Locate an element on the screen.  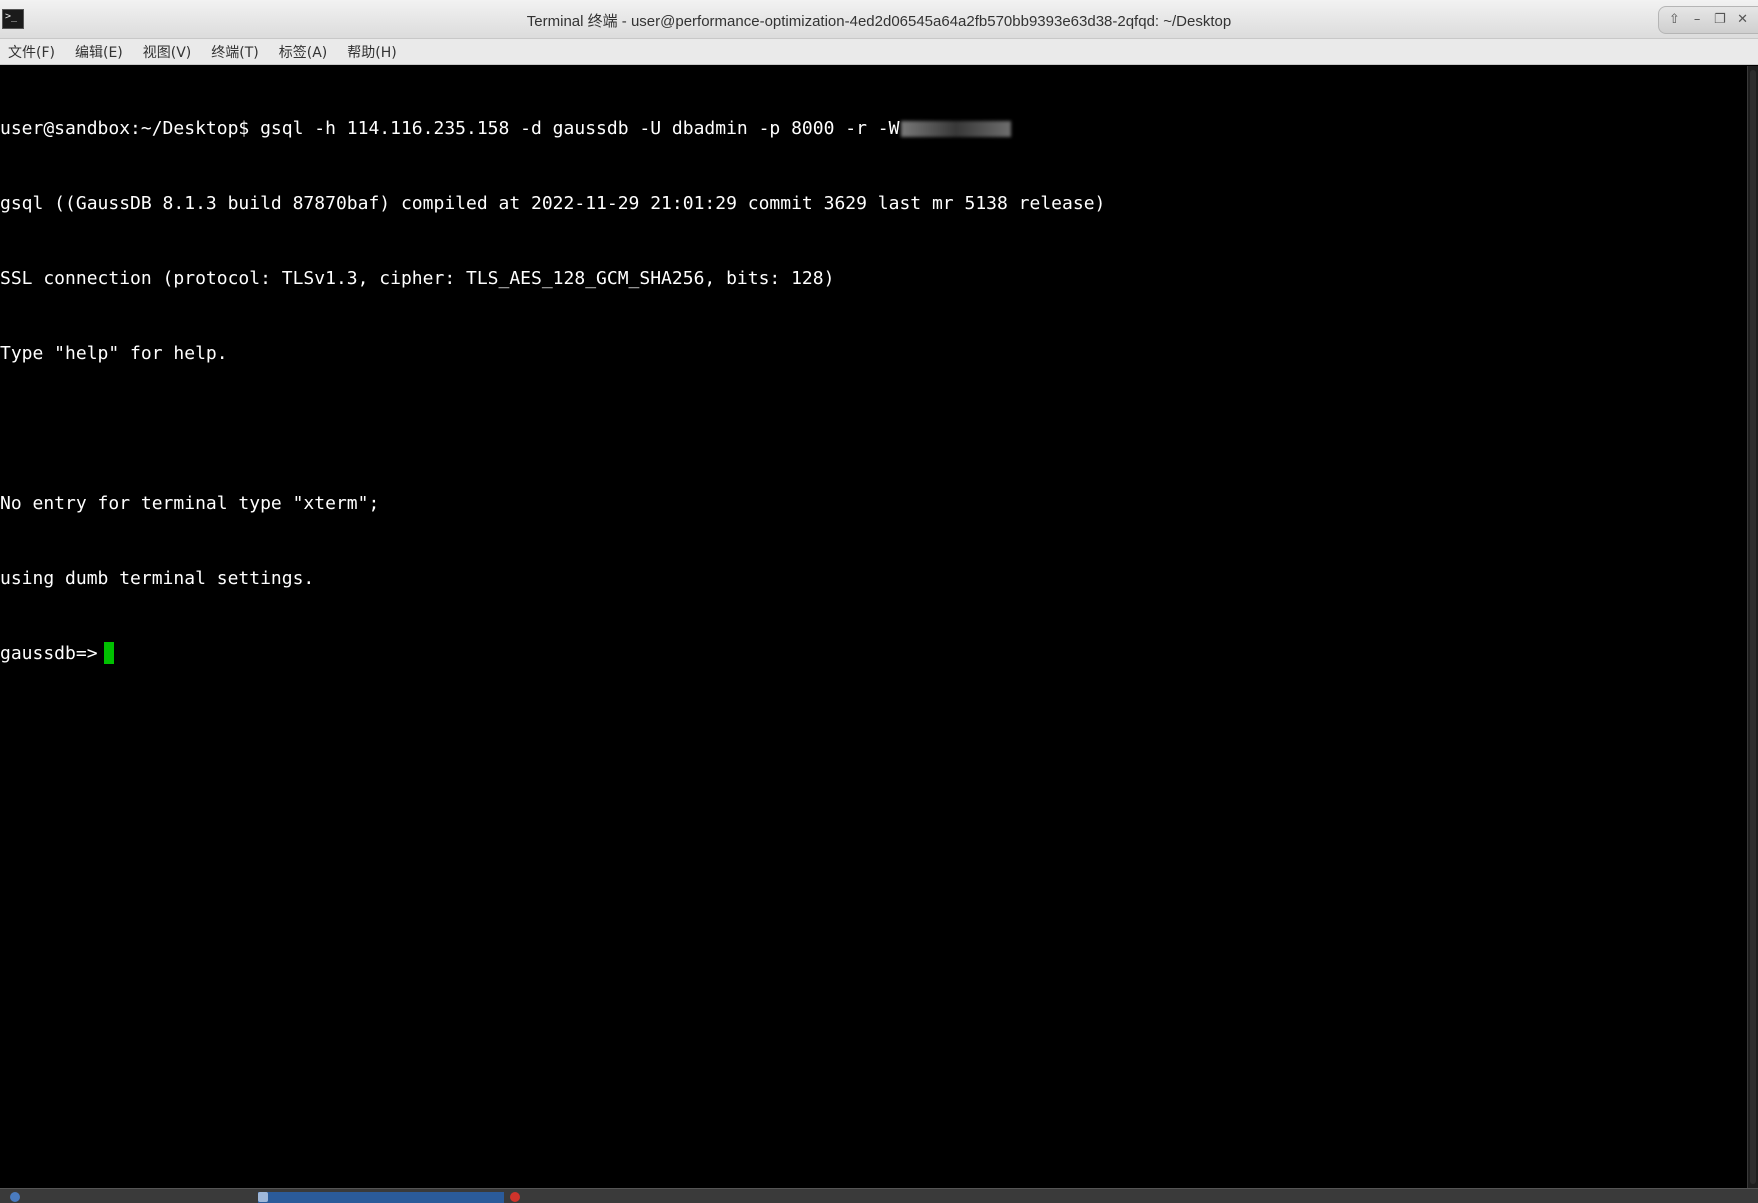
terminal-prompt: gaussdb=> is located at coordinates (49, 653).